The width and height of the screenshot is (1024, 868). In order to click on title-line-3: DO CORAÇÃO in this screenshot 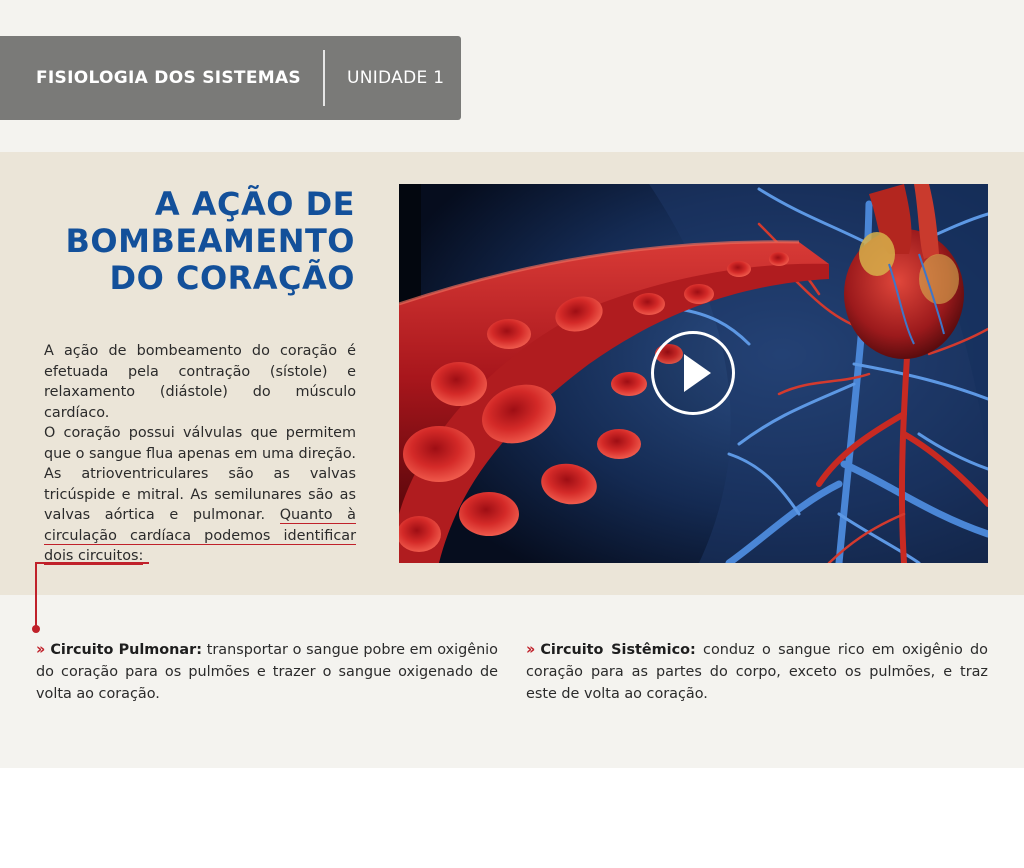, I will do `click(232, 278)`.